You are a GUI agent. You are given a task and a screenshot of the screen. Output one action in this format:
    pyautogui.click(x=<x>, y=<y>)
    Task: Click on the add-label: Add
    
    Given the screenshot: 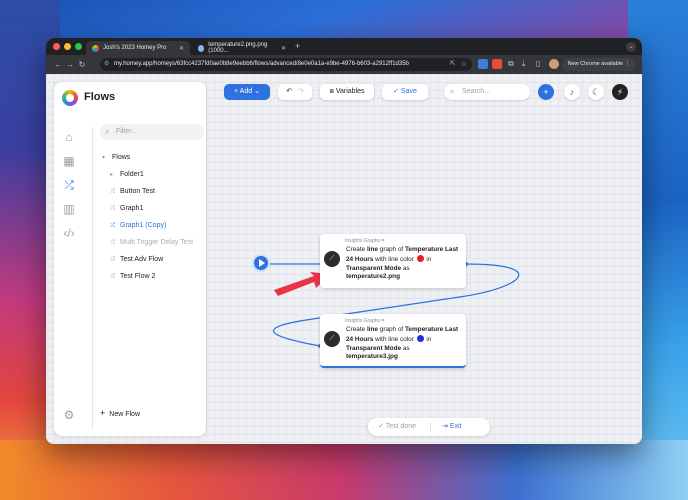 What is the action you would take?
    pyautogui.click(x=246, y=91)
    